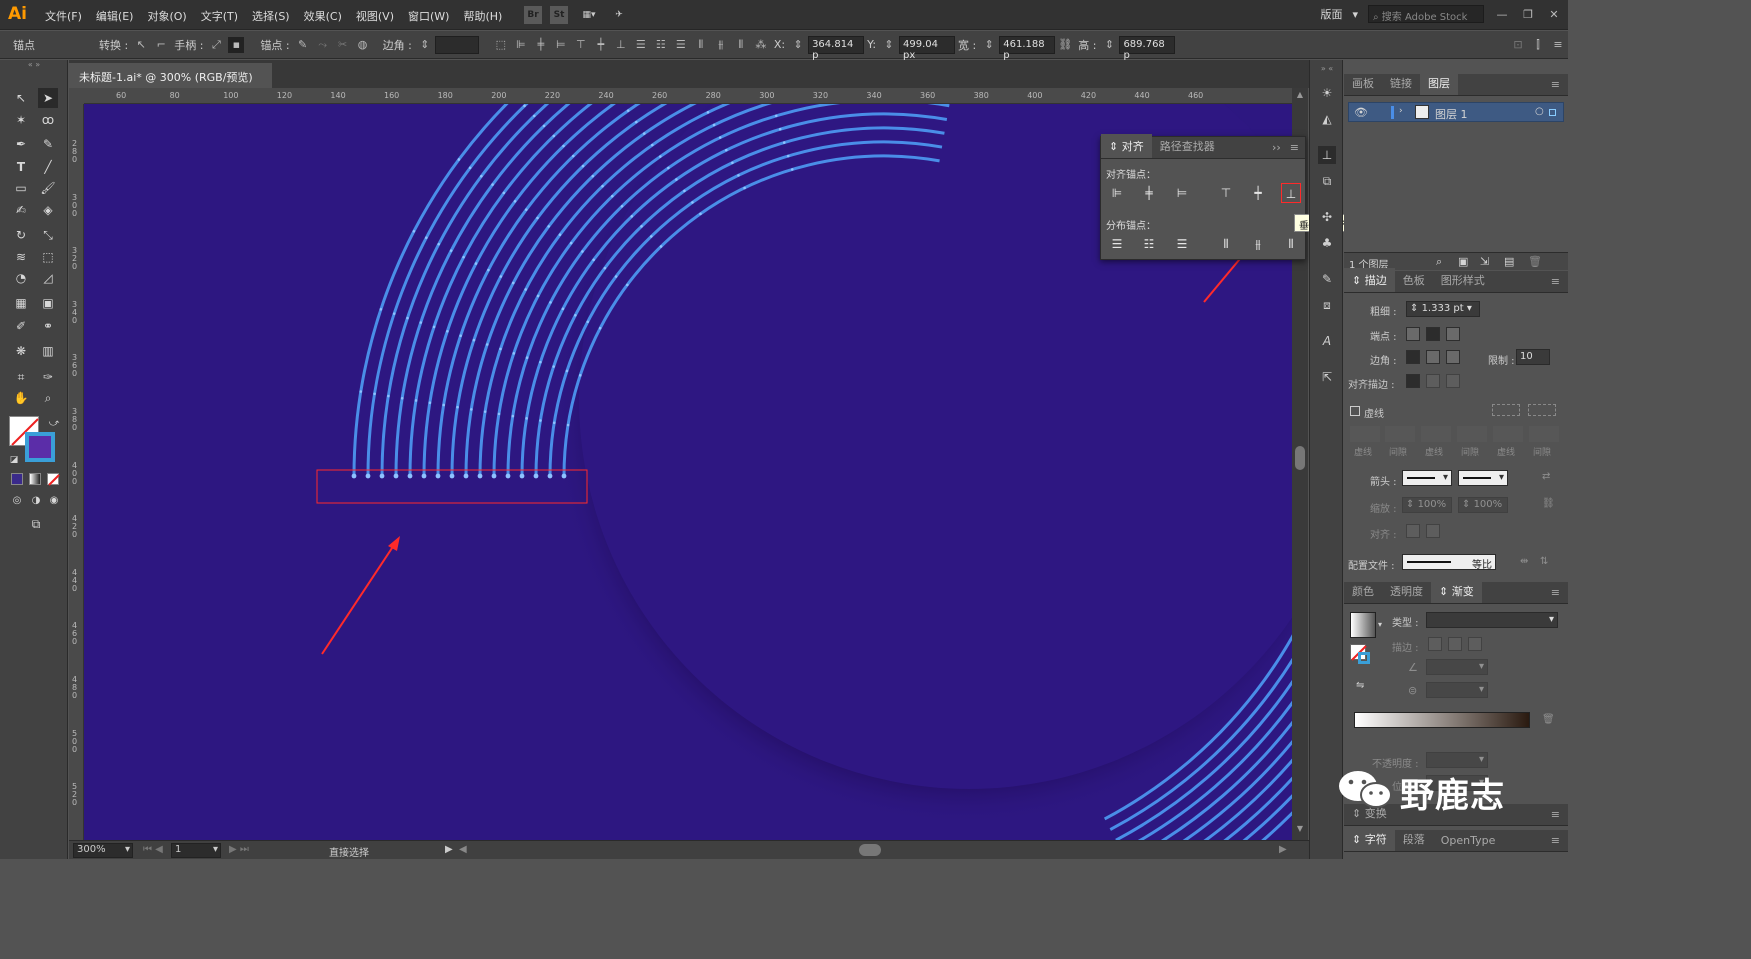  I want to click on start-scale-input: ⇕ 100%, so click(1427, 505).